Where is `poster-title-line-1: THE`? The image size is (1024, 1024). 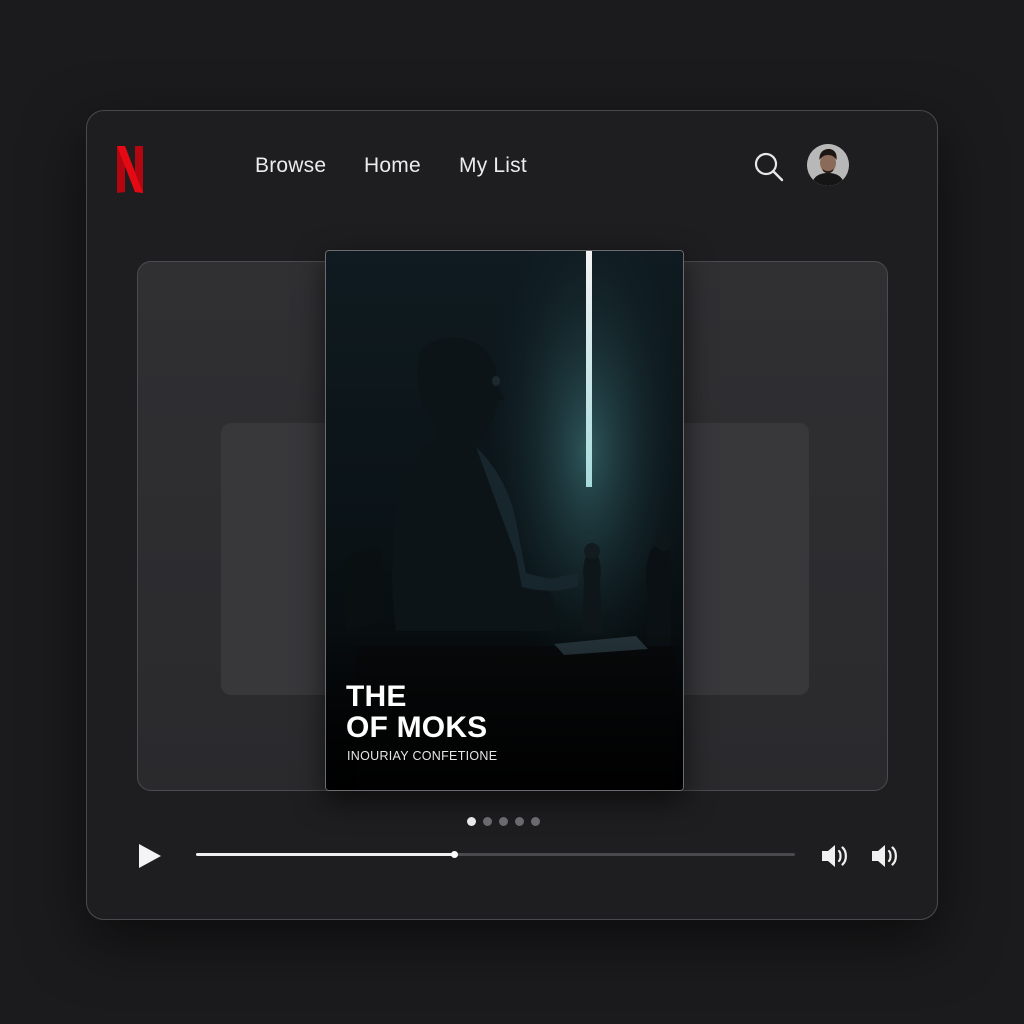
poster-title-line-1: THE is located at coordinates (376, 696).